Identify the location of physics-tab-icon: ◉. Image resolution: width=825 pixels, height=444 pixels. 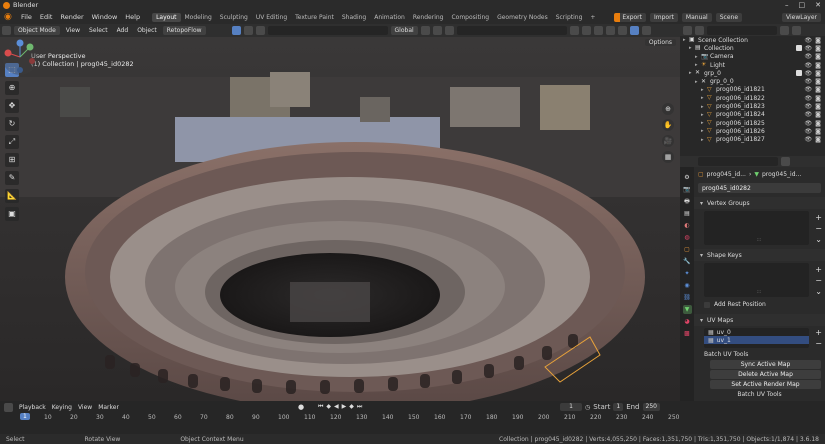
(687, 285).